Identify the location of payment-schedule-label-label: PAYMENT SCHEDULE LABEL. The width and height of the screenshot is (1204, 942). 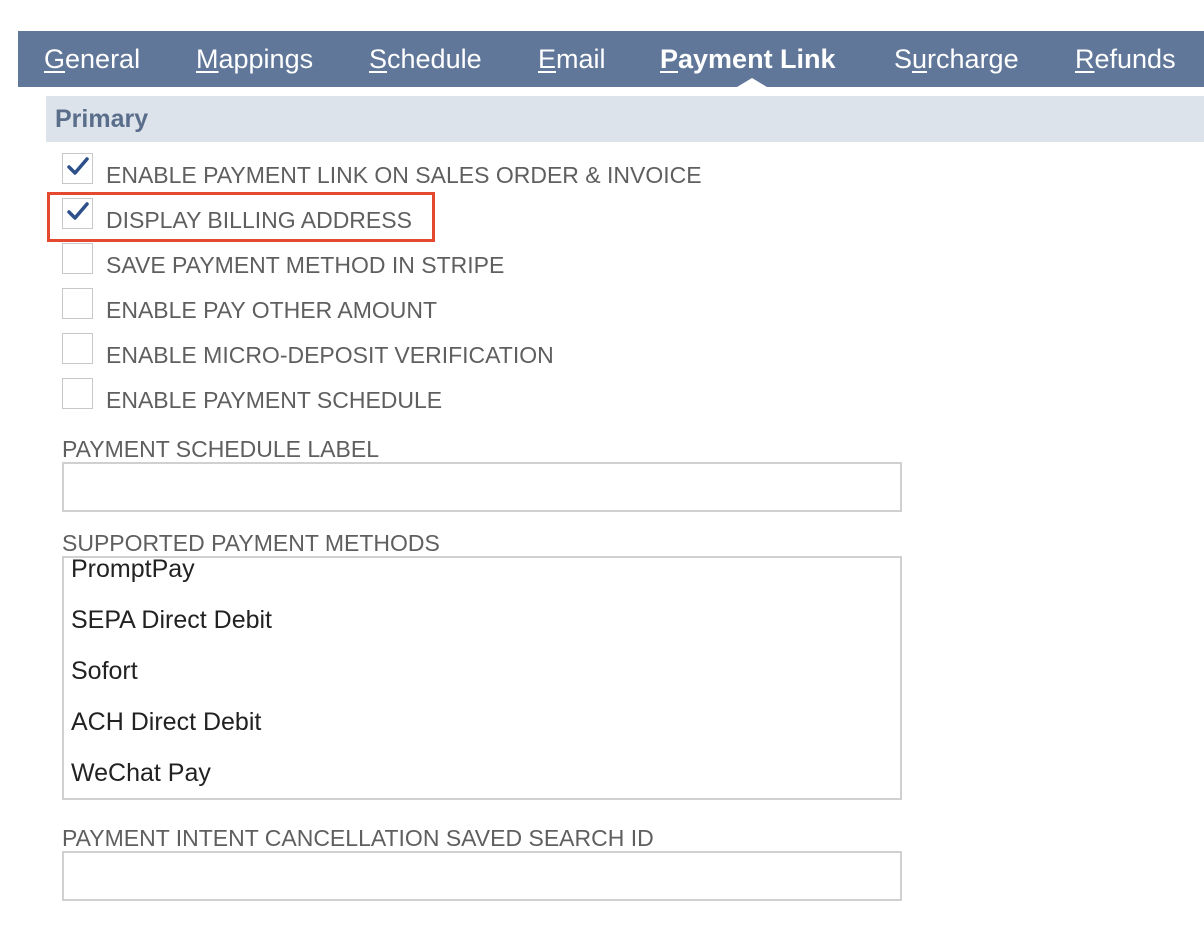
(220, 449).